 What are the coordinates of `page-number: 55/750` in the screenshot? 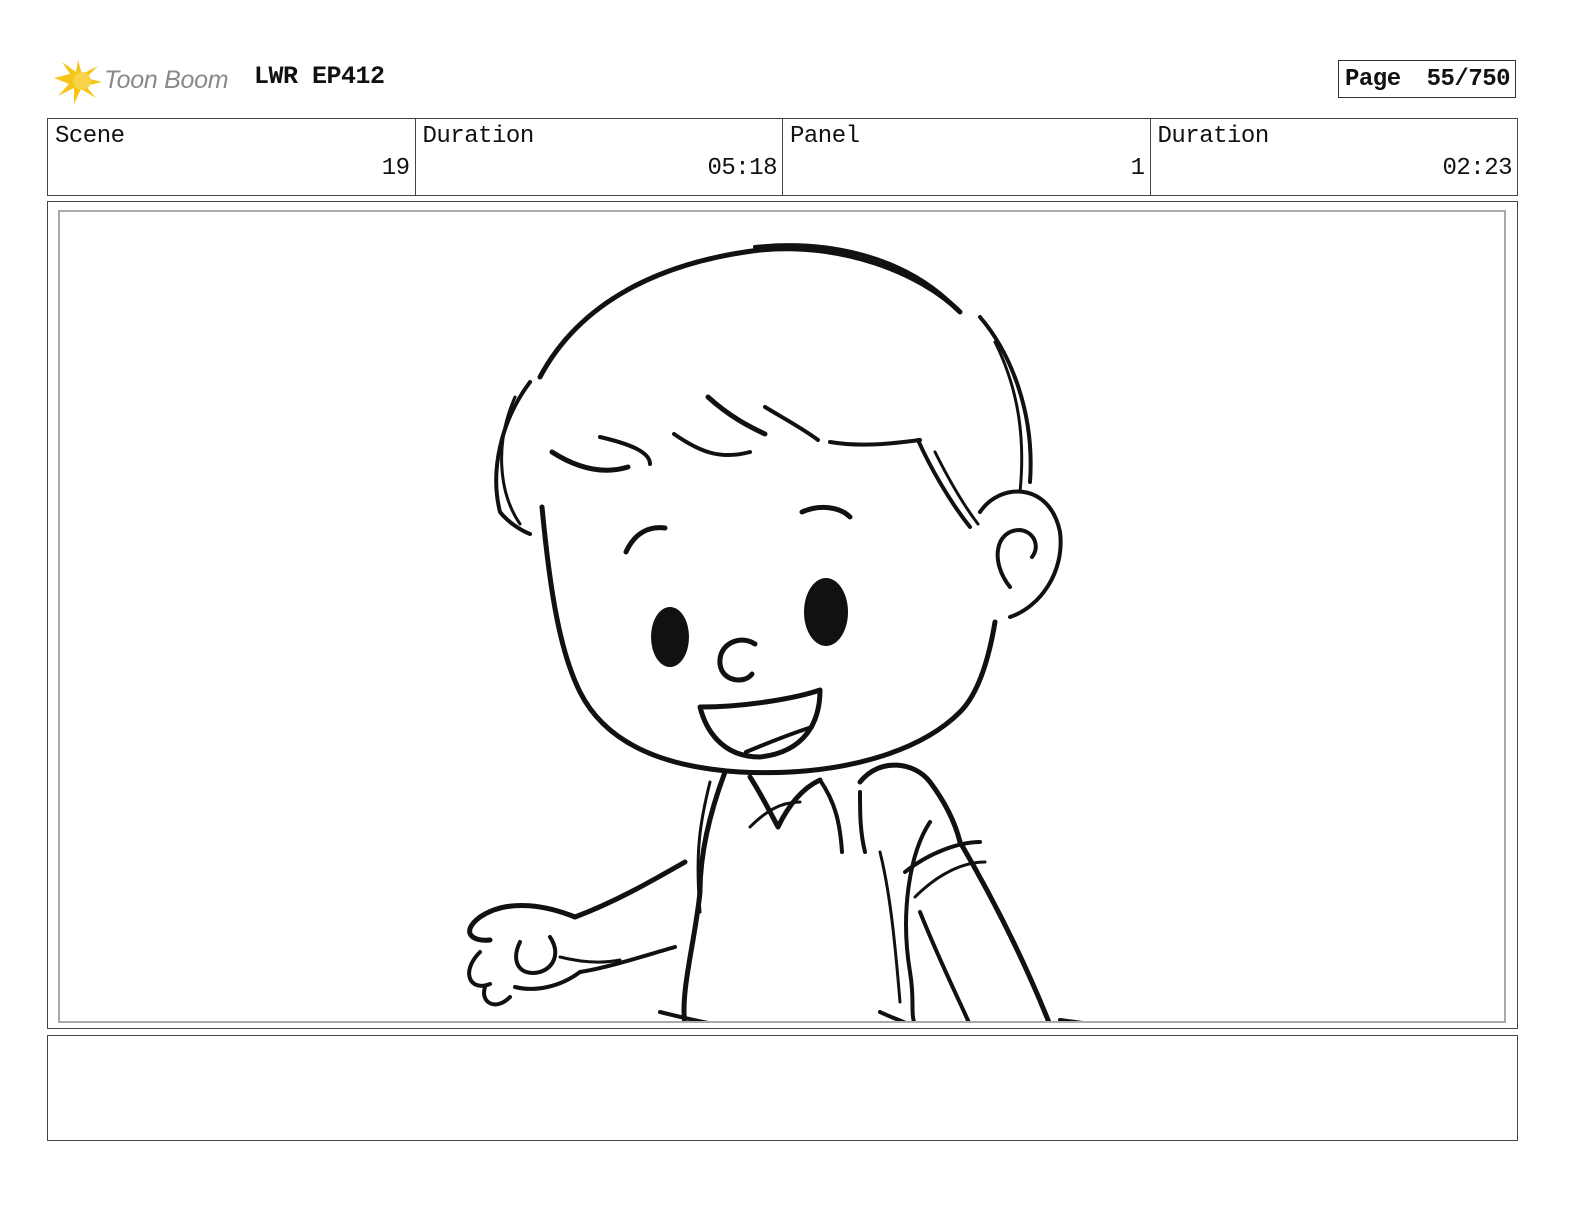 It's located at (1468, 79).